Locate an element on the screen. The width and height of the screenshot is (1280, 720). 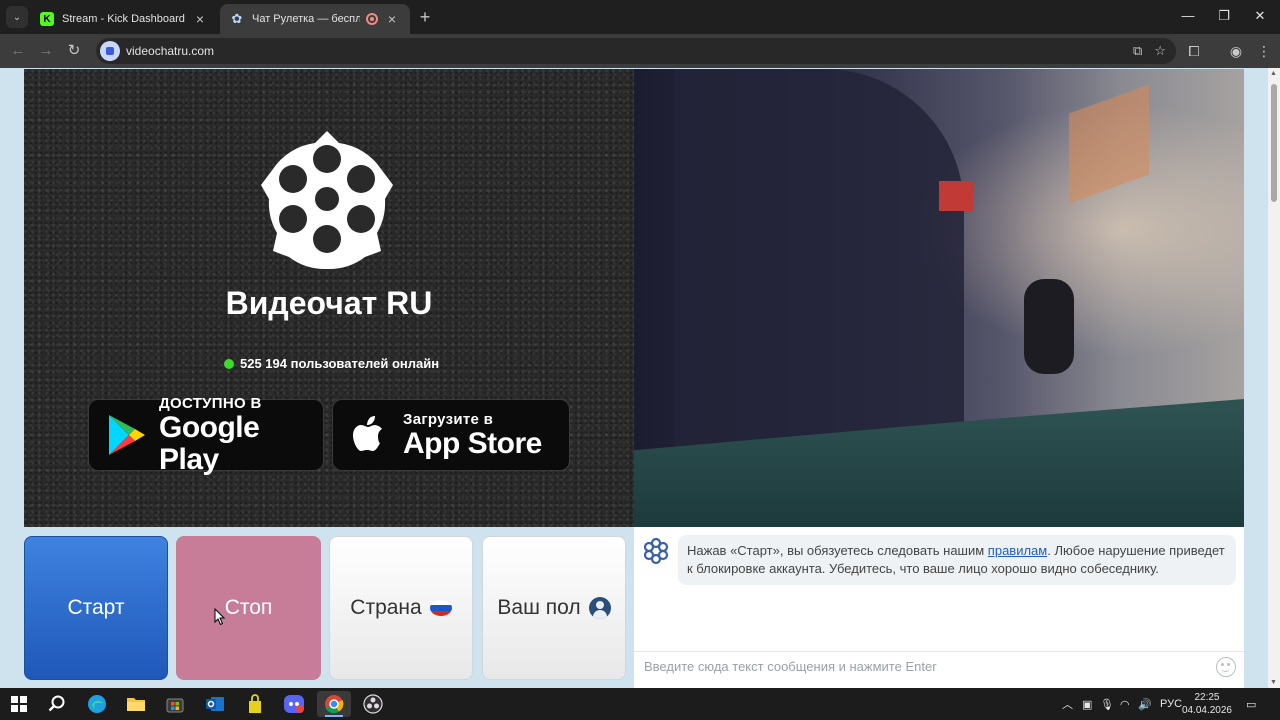
app-store-small-text: Загрузите в is located at coordinates (448, 419).